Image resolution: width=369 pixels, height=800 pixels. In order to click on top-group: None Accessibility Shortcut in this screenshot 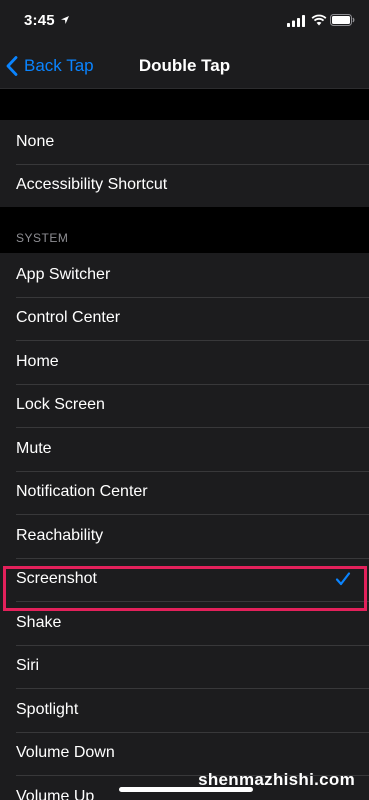, I will do `click(184, 163)`.